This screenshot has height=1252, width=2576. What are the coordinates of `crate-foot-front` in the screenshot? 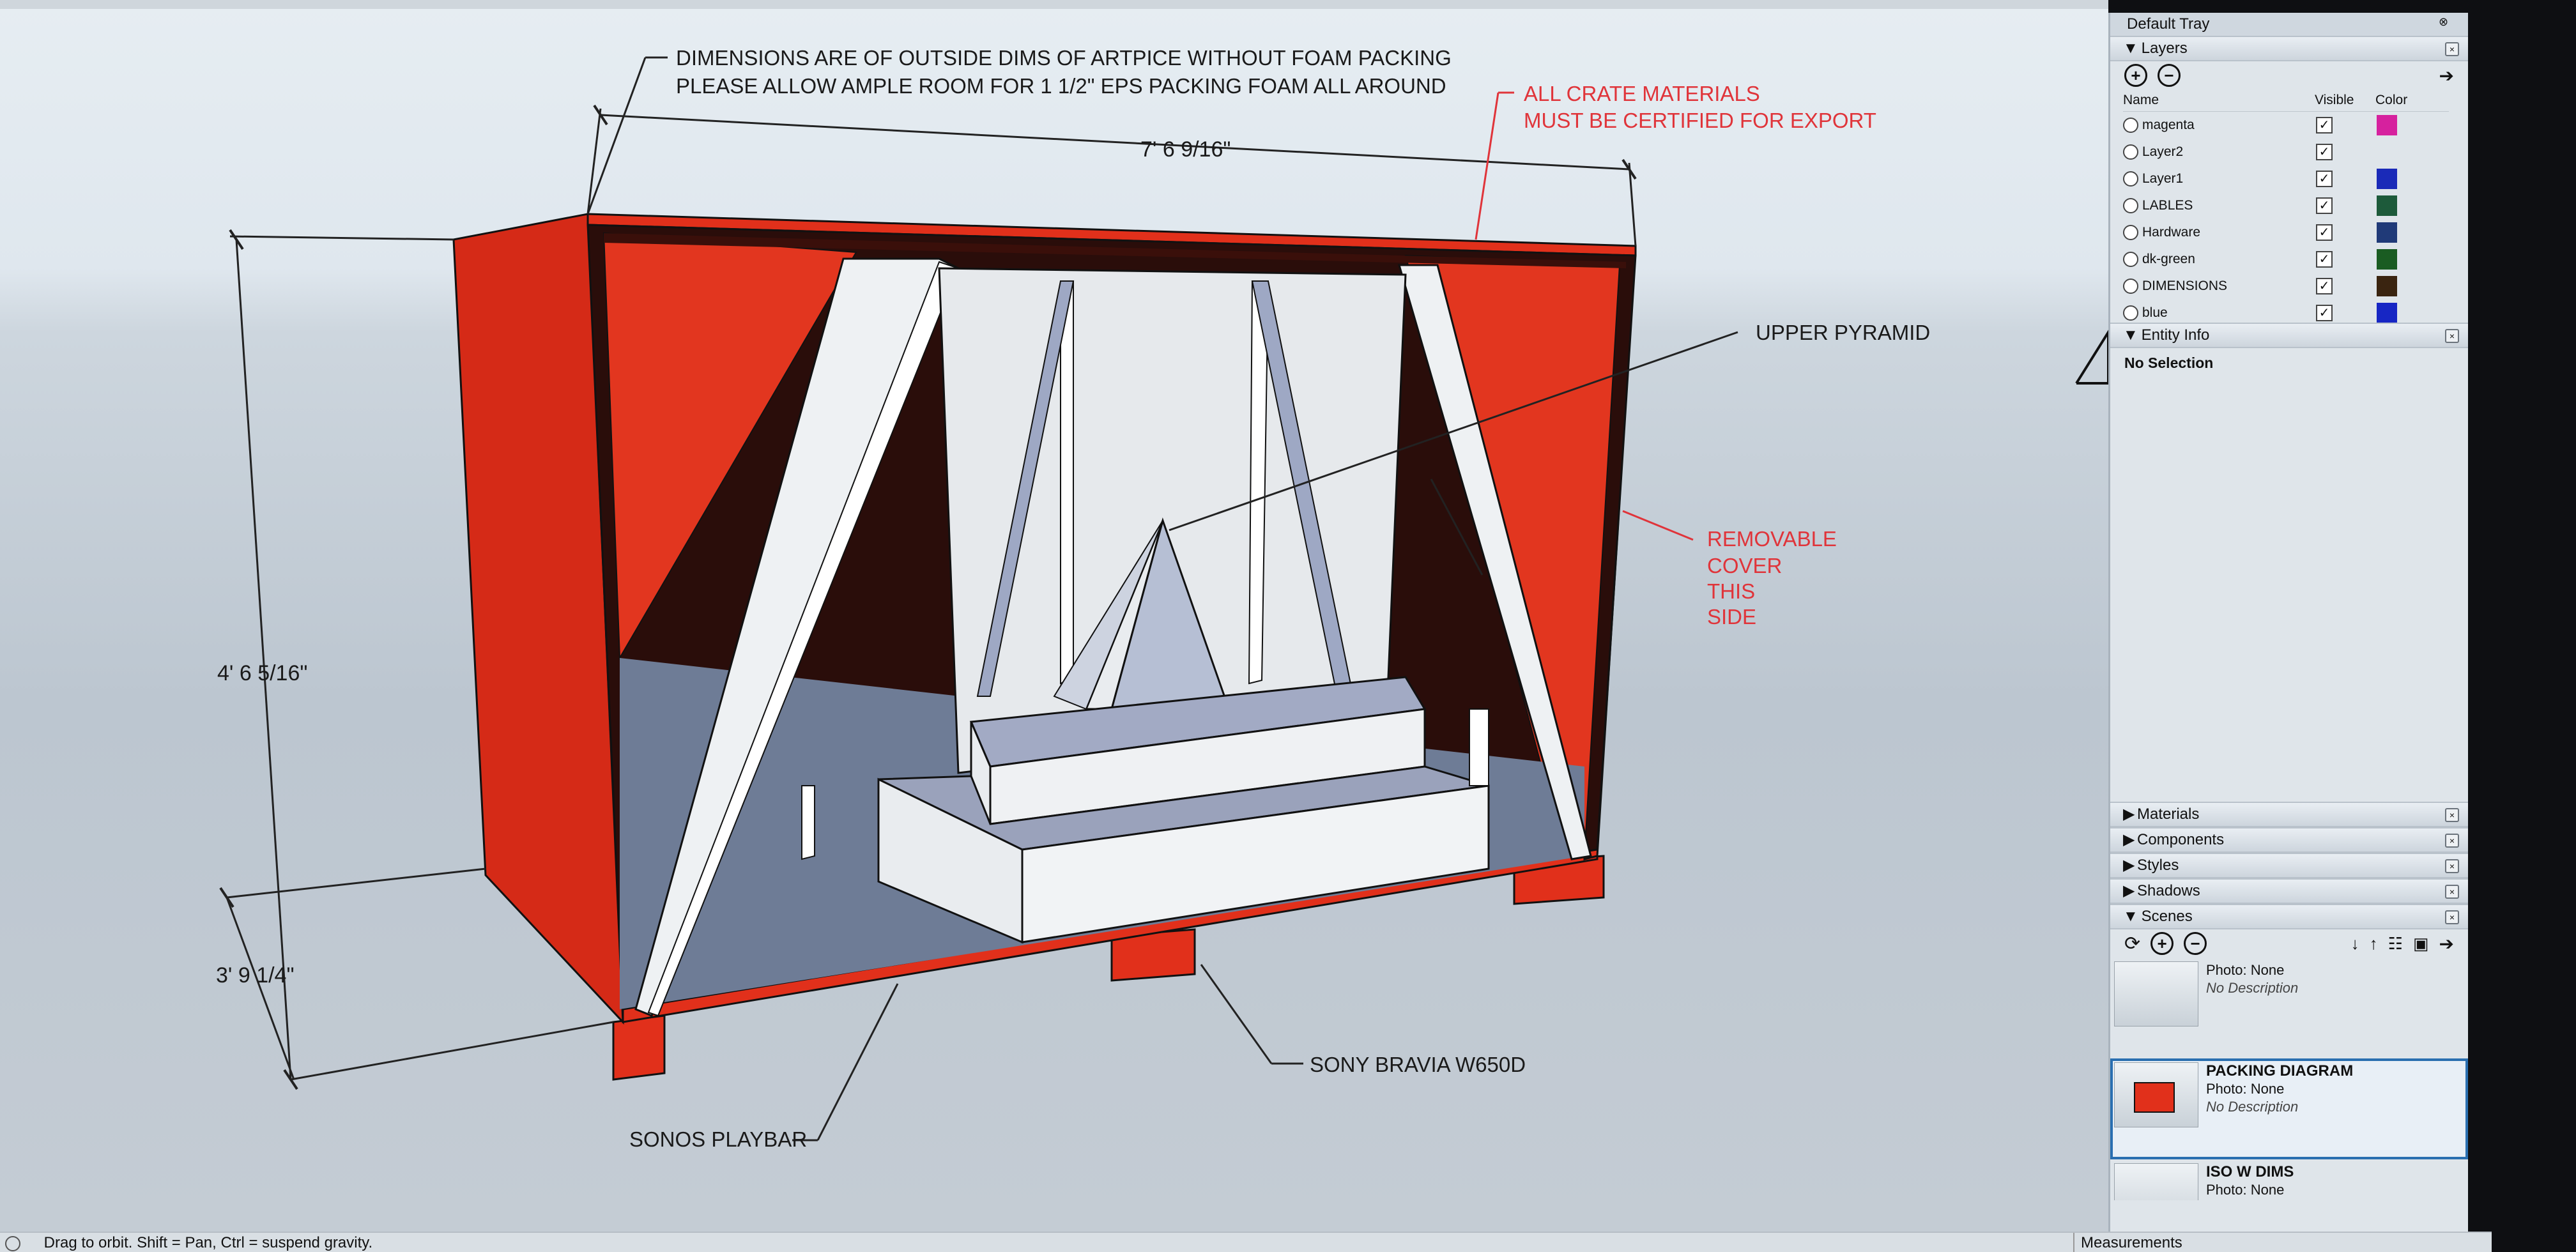 It's located at (639, 1047).